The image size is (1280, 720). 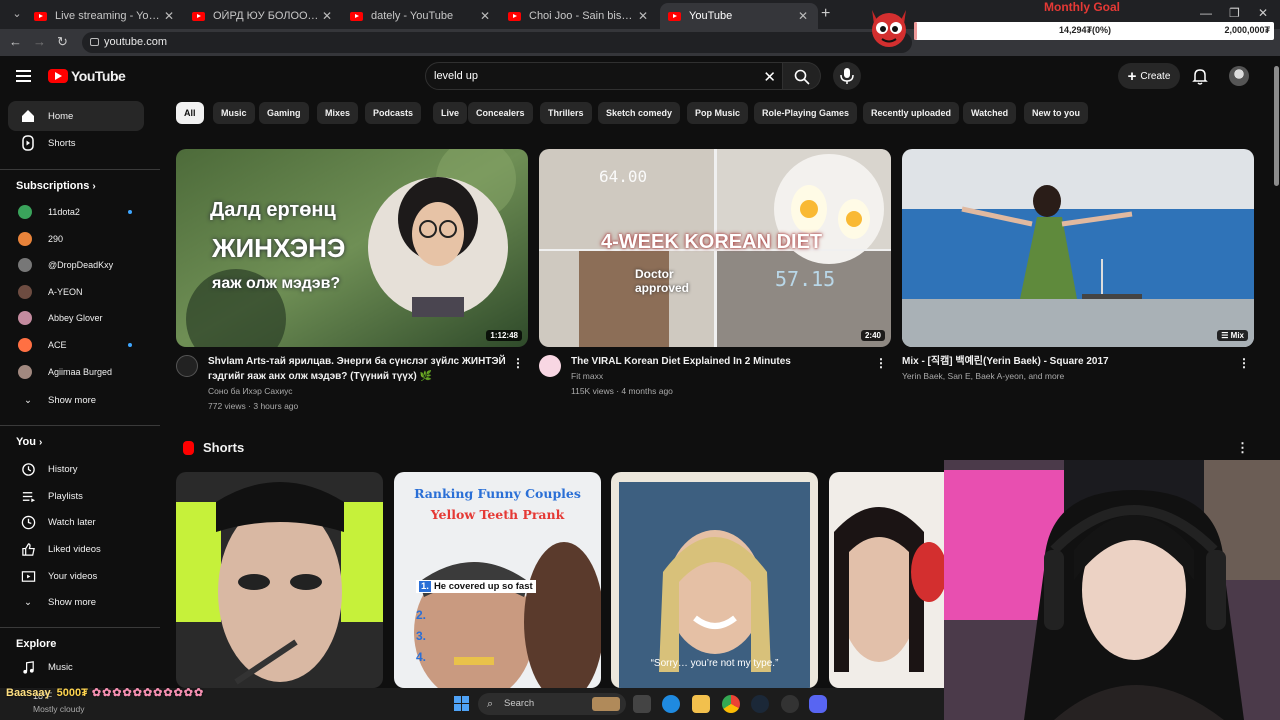 I want to click on address-bar: youtube.com, so click(x=497, y=42).